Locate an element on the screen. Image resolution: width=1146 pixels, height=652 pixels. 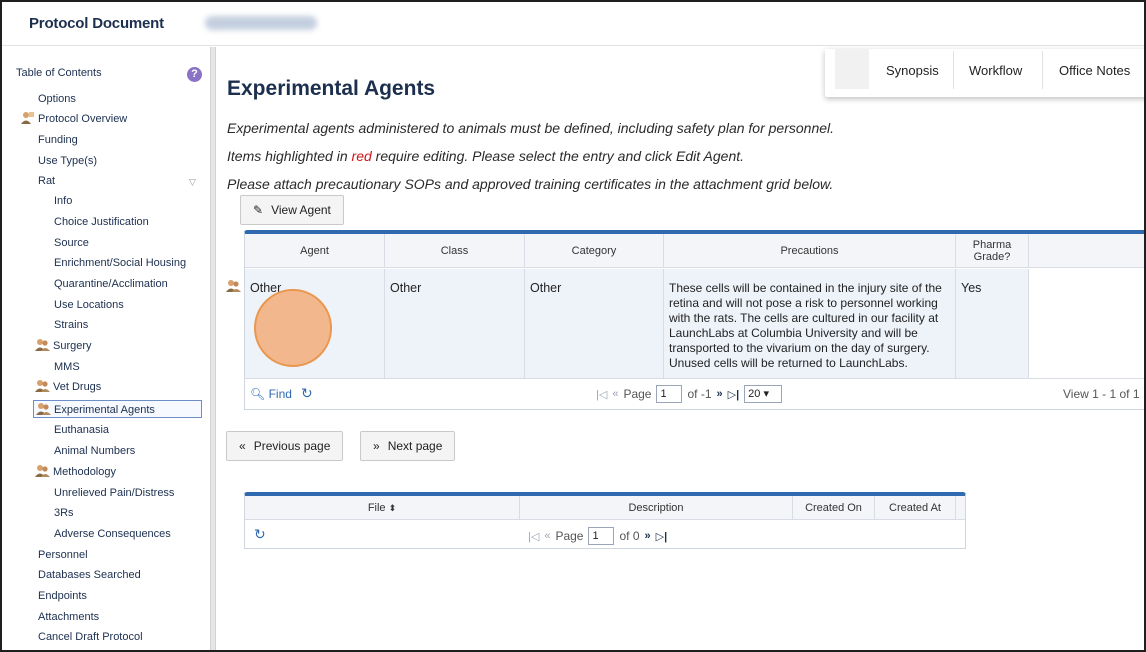
next-page-button: » Next page is located at coordinates (408, 446).